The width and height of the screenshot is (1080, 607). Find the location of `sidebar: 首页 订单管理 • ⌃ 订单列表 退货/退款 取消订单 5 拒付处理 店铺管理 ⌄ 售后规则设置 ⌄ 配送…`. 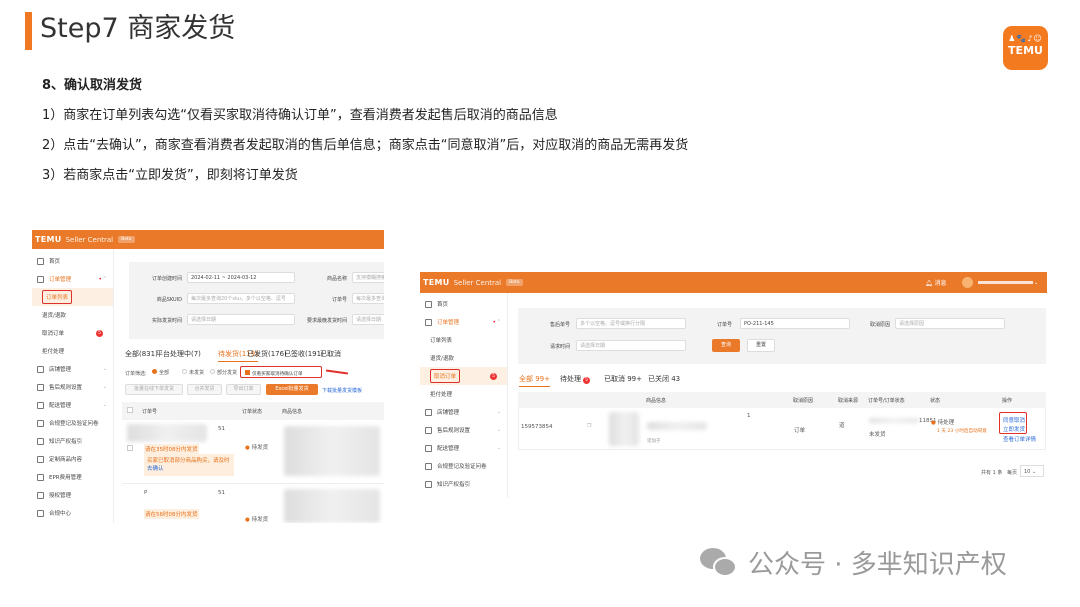

sidebar: 首页 订单管理 • ⌃ 订单列表 退货/退款 取消订单 5 拒付处理 店铺管理 ⌄ 售后规则设置 ⌄ 配送… is located at coordinates (73, 386).